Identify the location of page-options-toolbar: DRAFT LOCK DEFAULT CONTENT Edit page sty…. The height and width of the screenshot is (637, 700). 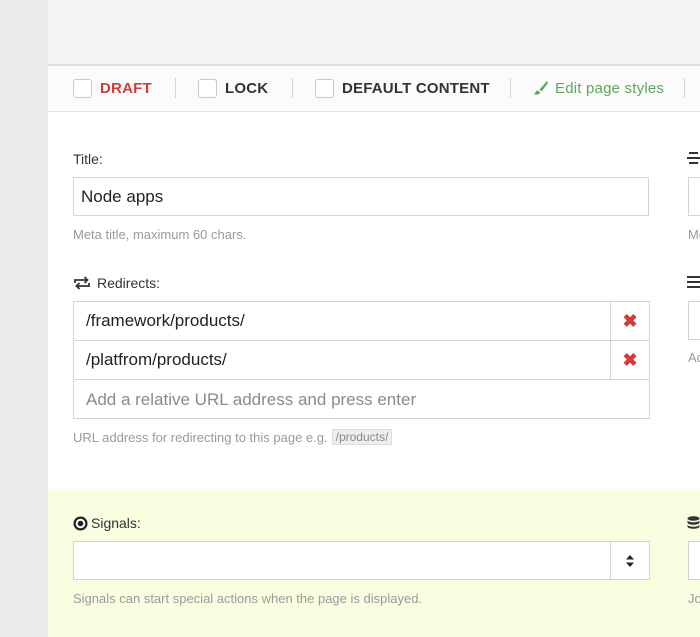
(374, 89).